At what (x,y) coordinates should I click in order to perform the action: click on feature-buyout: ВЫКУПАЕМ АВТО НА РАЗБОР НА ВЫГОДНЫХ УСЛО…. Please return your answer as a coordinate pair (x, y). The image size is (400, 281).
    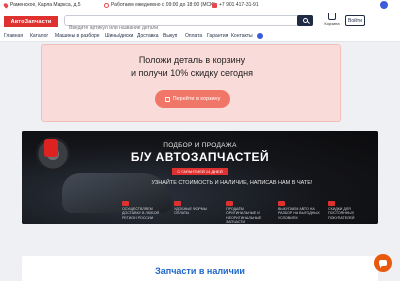
    Looking at the image, I should click on (301, 210).